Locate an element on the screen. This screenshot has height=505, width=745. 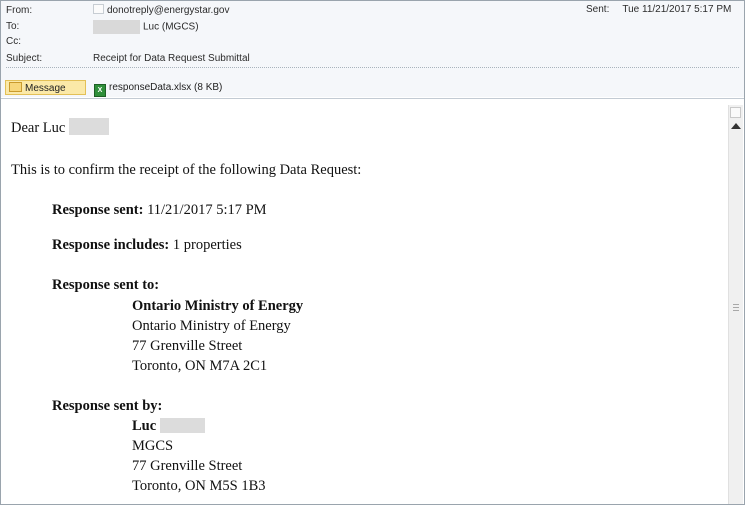
sent-to-street: 77 Grenville Street is located at coordinates (187, 346).